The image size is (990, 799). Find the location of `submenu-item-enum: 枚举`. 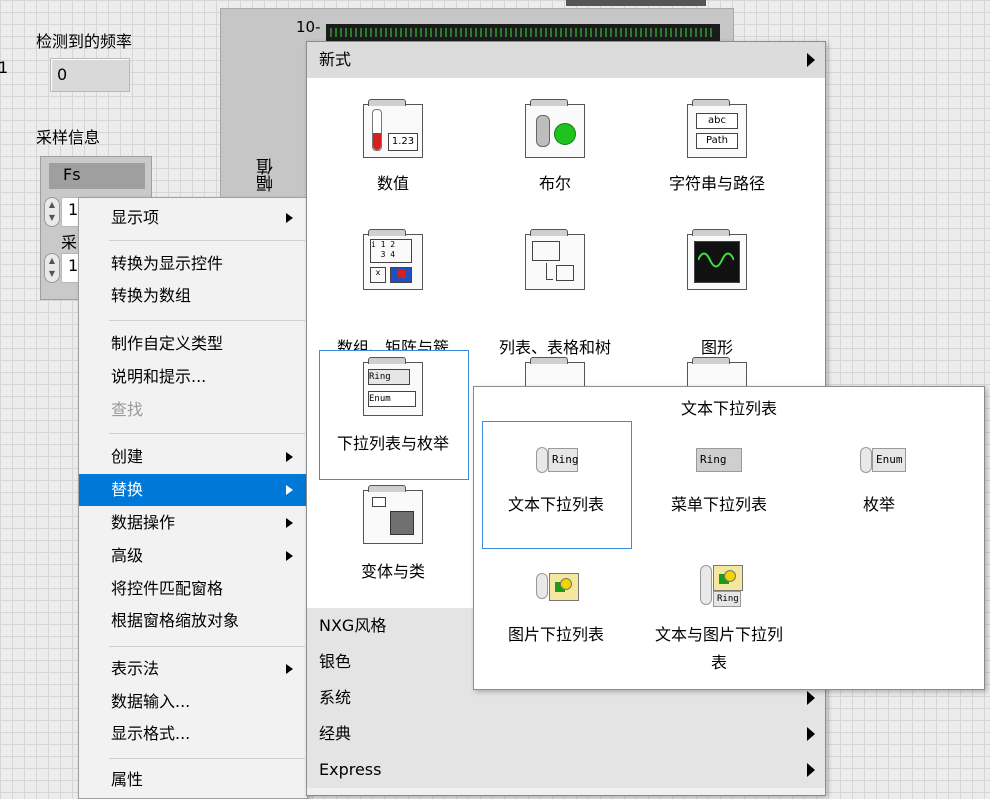

submenu-item-enum: 枚举 is located at coordinates (879, 505).